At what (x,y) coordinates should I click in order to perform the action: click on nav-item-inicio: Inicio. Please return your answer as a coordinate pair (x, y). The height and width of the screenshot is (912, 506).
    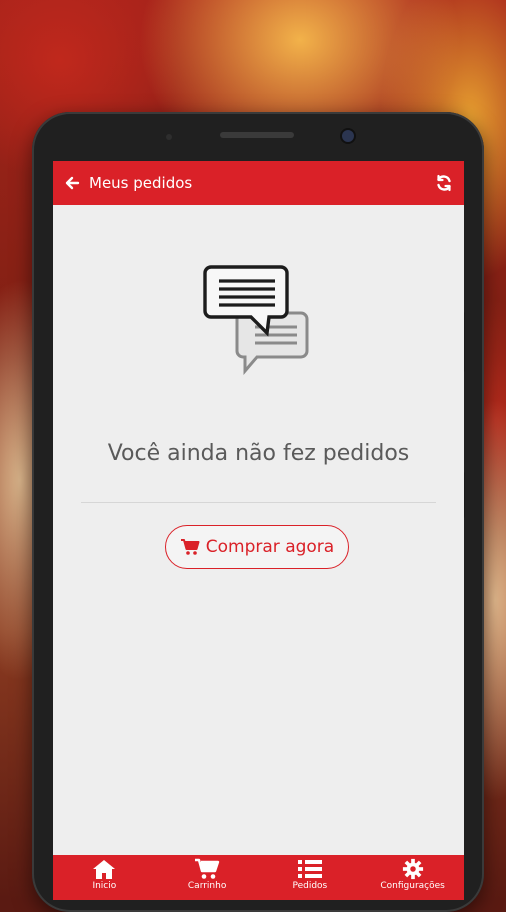
    Looking at the image, I should click on (104, 877).